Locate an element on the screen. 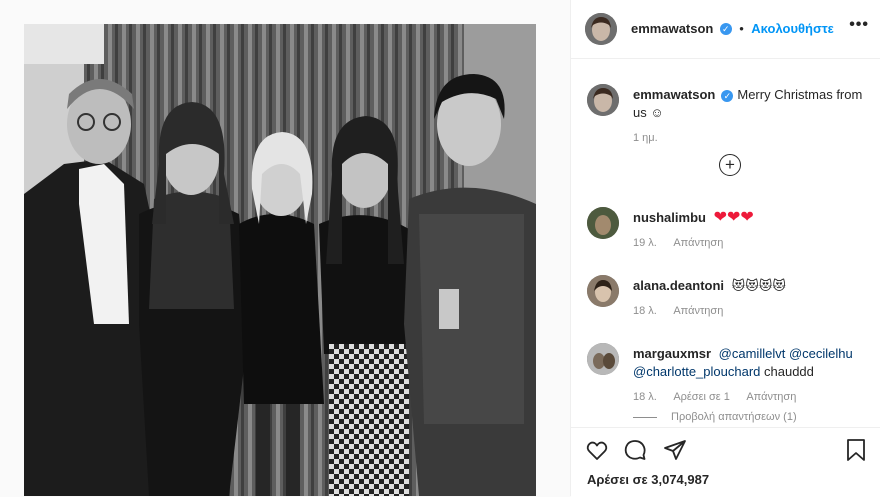 The image size is (880, 497). comment-item: nushalimbu ❤❤❤ 19 λ. Απάντηση is located at coordinates (727, 230).